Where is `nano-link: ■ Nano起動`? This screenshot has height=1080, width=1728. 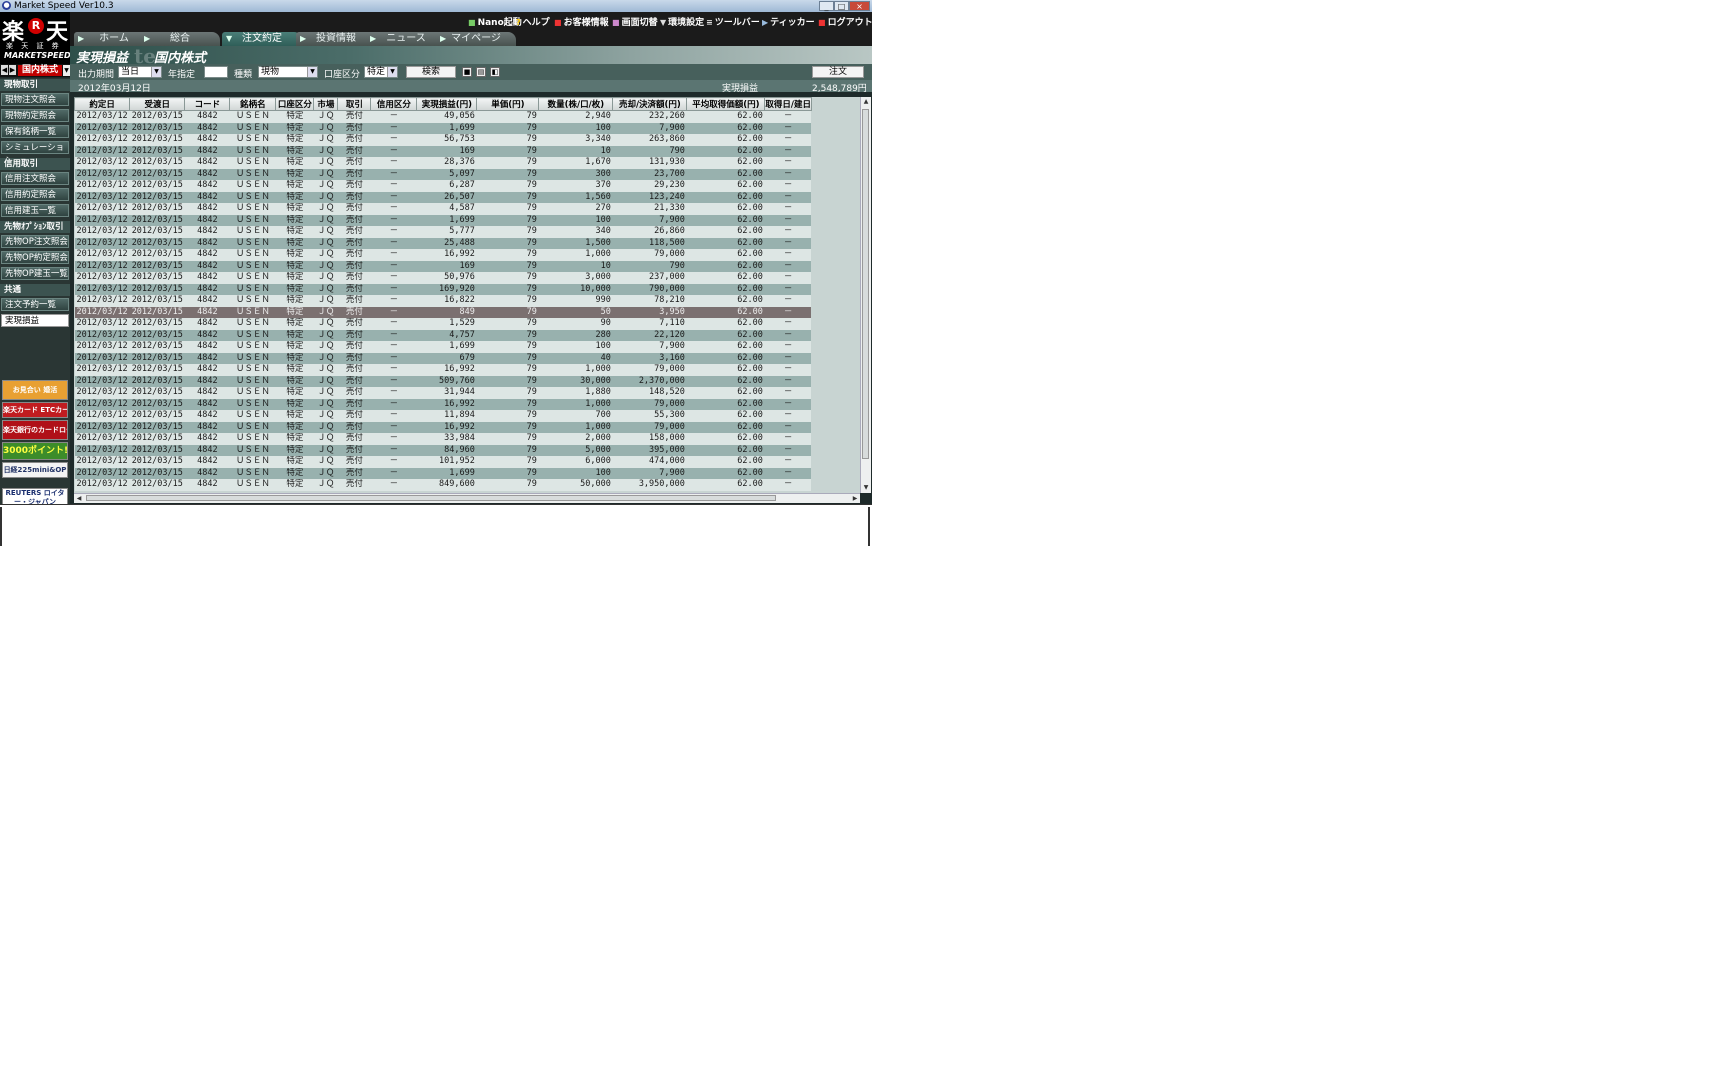 nano-link: ■ Nano起動 is located at coordinates (495, 21).